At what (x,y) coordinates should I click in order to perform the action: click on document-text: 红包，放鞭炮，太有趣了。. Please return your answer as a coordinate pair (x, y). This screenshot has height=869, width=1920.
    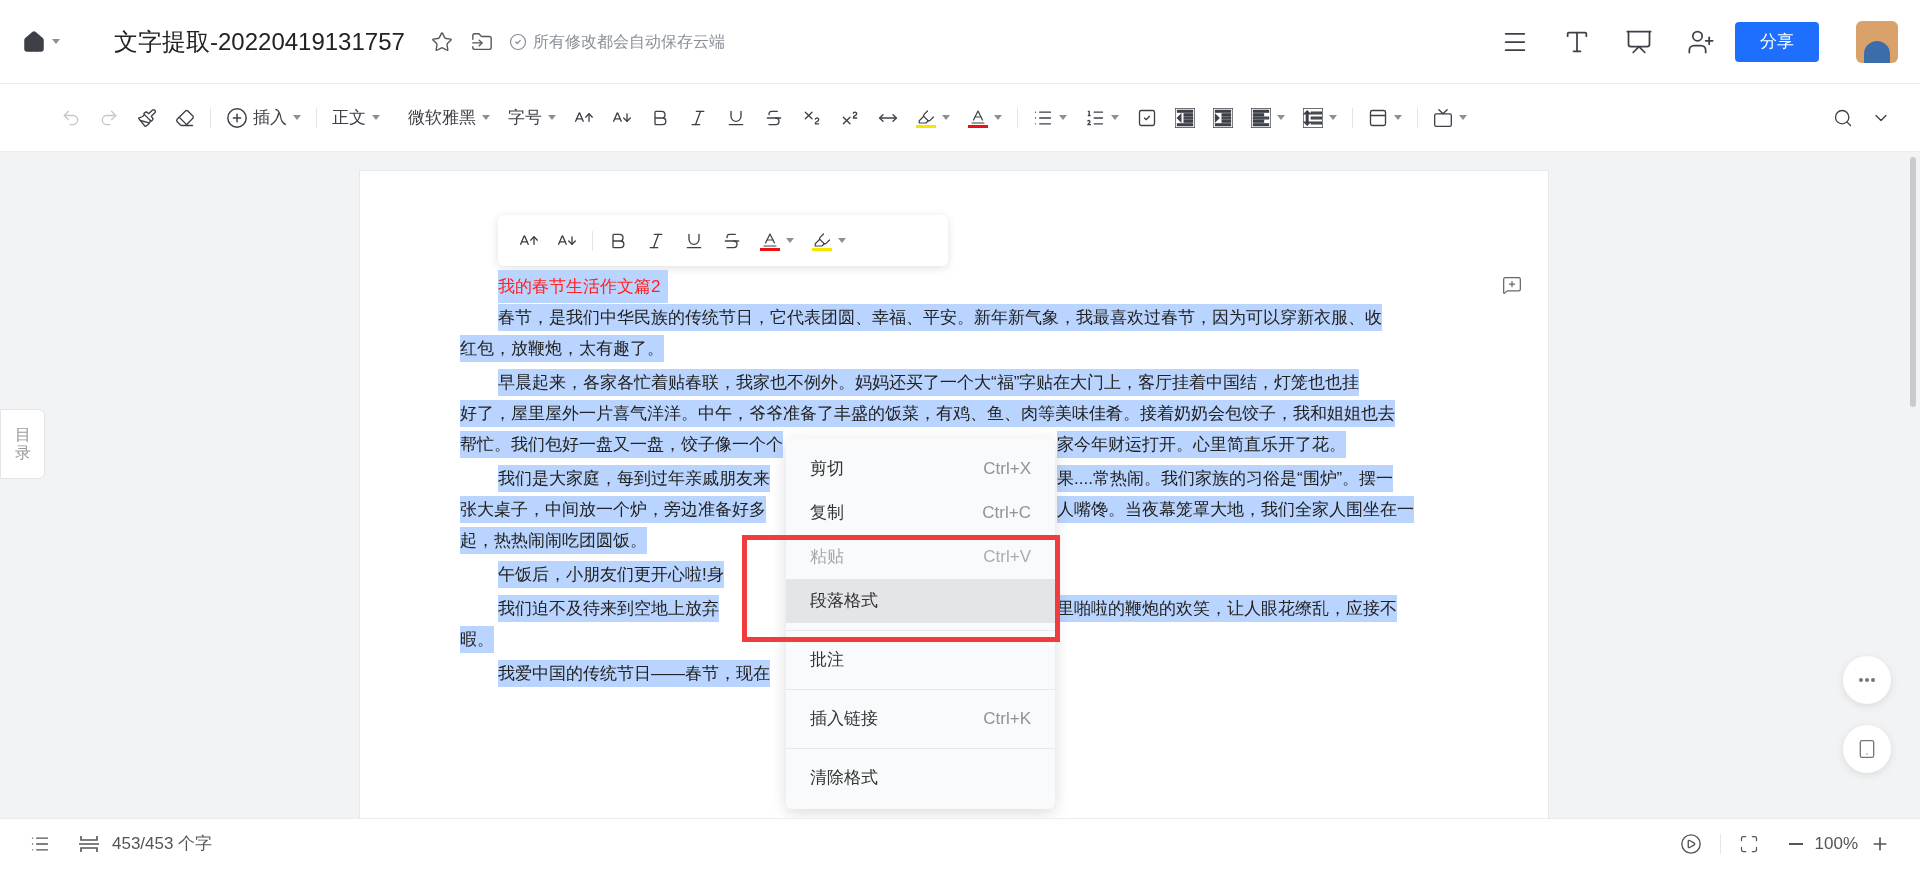
    Looking at the image, I should click on (562, 348).